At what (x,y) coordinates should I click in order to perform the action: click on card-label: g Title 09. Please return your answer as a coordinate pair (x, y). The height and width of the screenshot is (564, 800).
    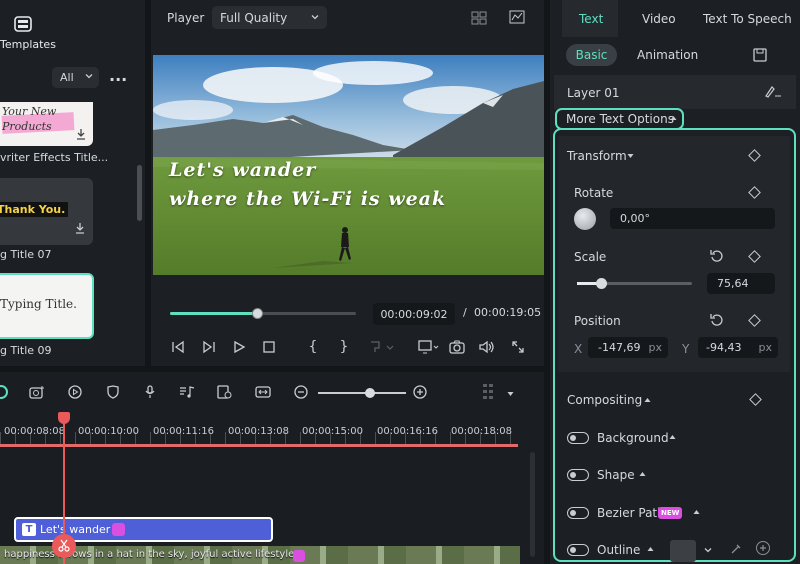
    Looking at the image, I should click on (26, 350).